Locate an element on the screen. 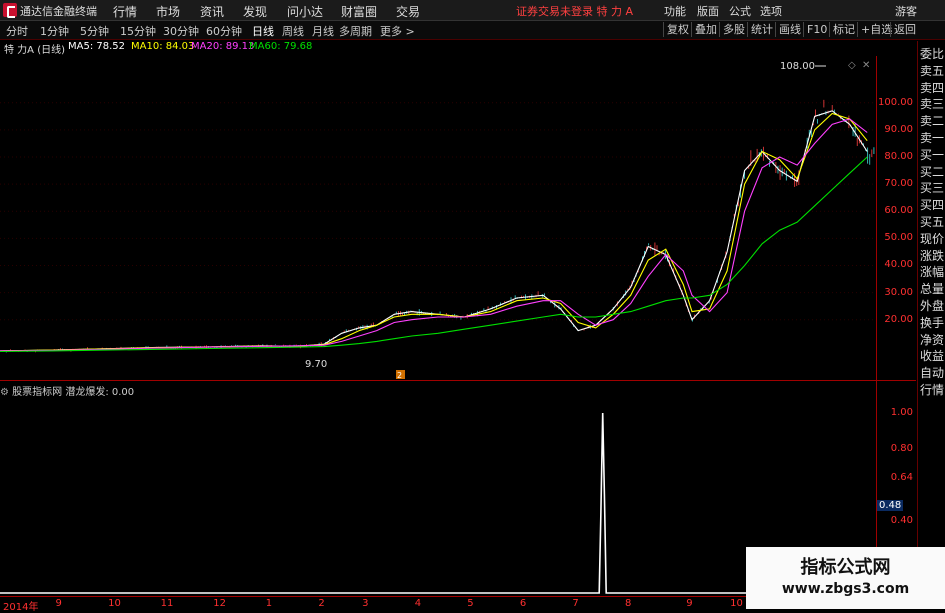 This screenshot has height=613, width=945. menu-market-quotes: 行情 is located at coordinates (125, 11).